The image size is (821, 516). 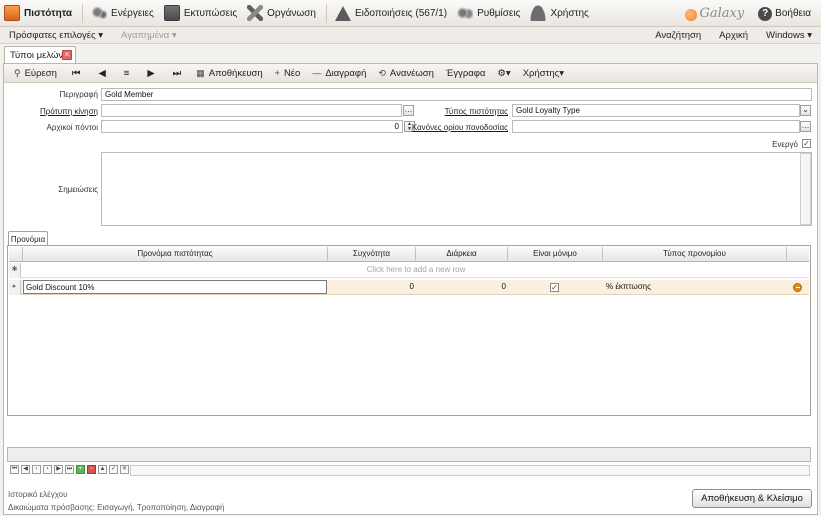 I want to click on secondary-right: Αναζήτηση Αρχική Windows ▾, so click(x=733, y=35).